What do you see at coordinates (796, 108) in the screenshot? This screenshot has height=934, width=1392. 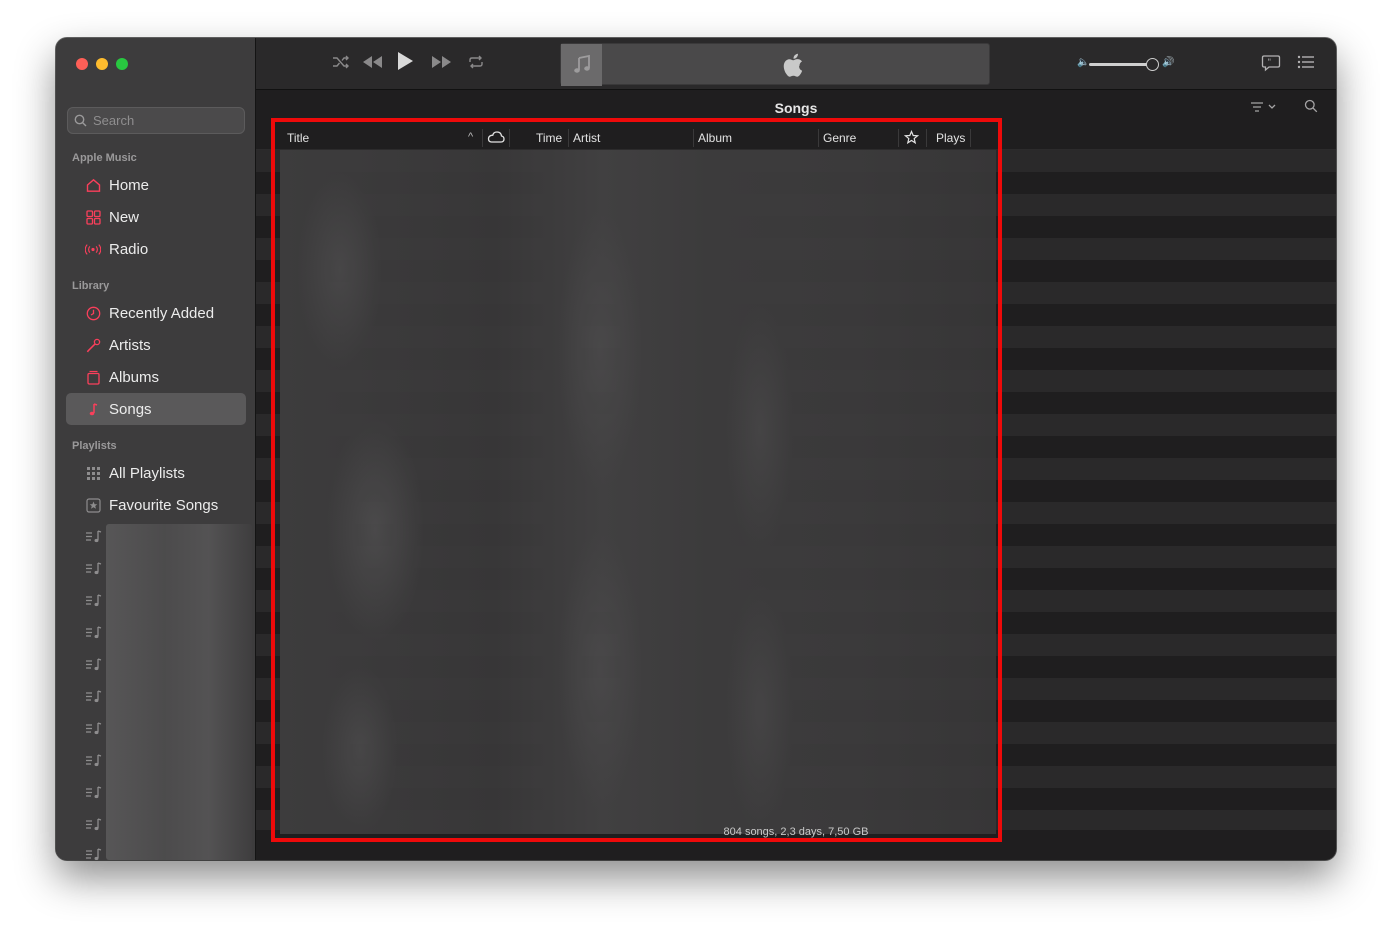 I see `page-title: Songs` at bounding box center [796, 108].